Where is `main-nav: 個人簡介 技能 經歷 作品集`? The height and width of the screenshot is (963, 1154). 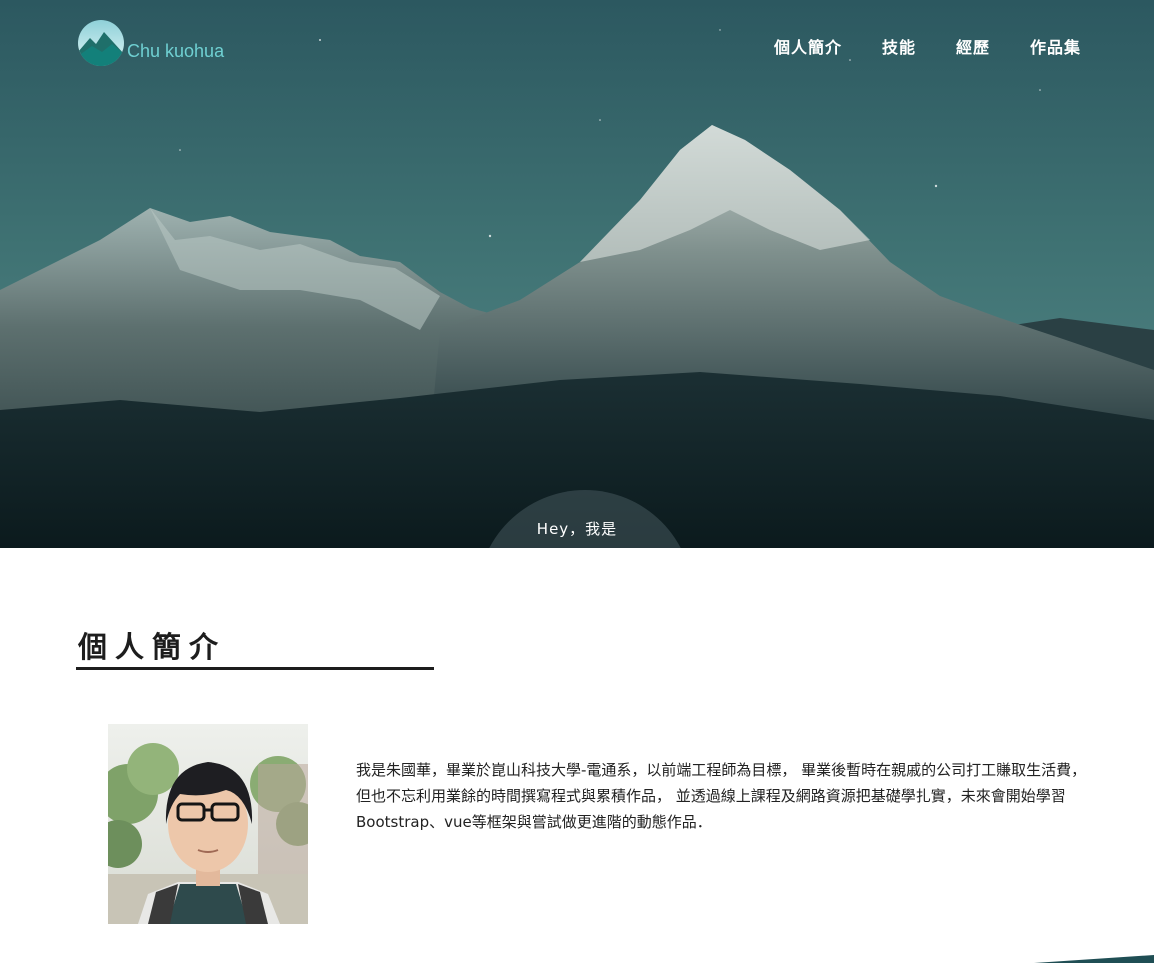
main-nav: 個人簡介 技能 經歷 作品集 is located at coordinates (927, 46).